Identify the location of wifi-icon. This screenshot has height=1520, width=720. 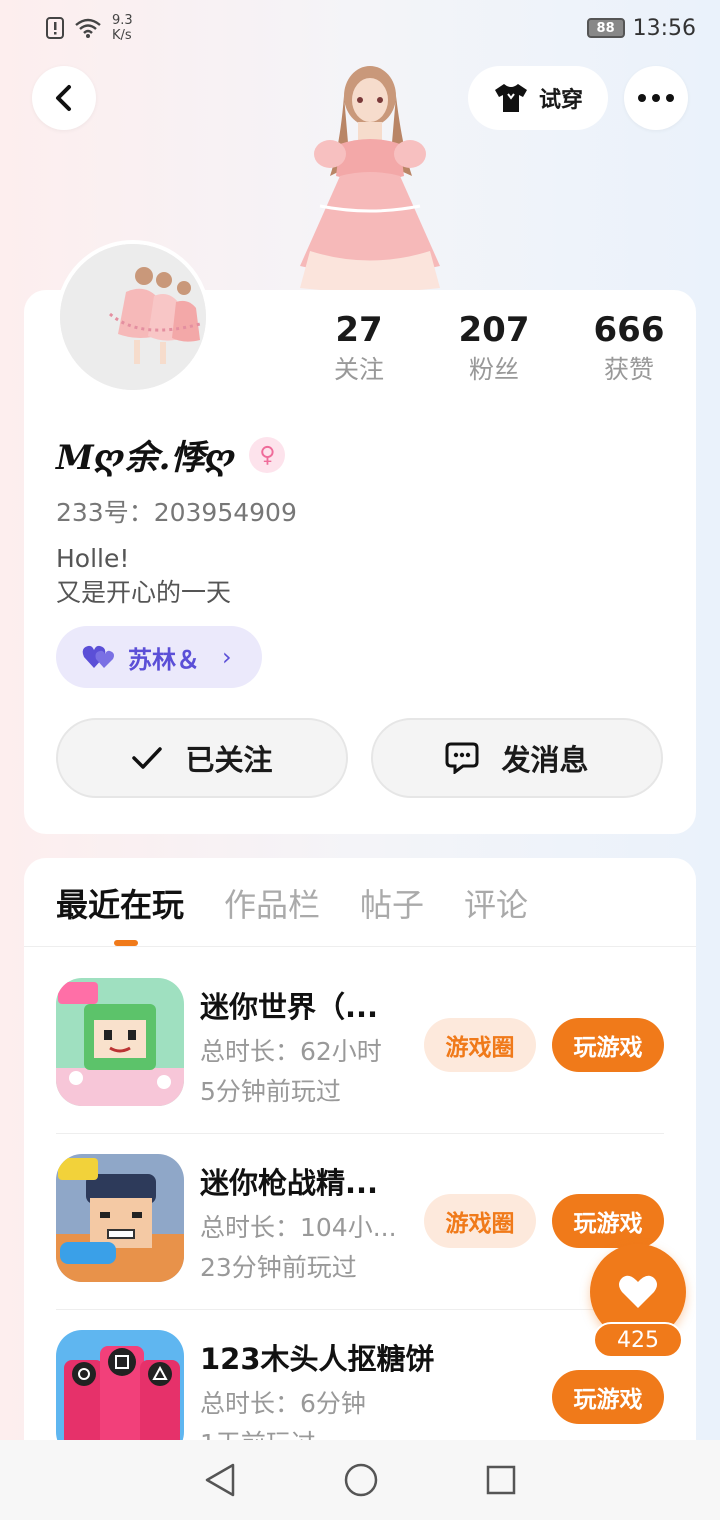
(88, 28).